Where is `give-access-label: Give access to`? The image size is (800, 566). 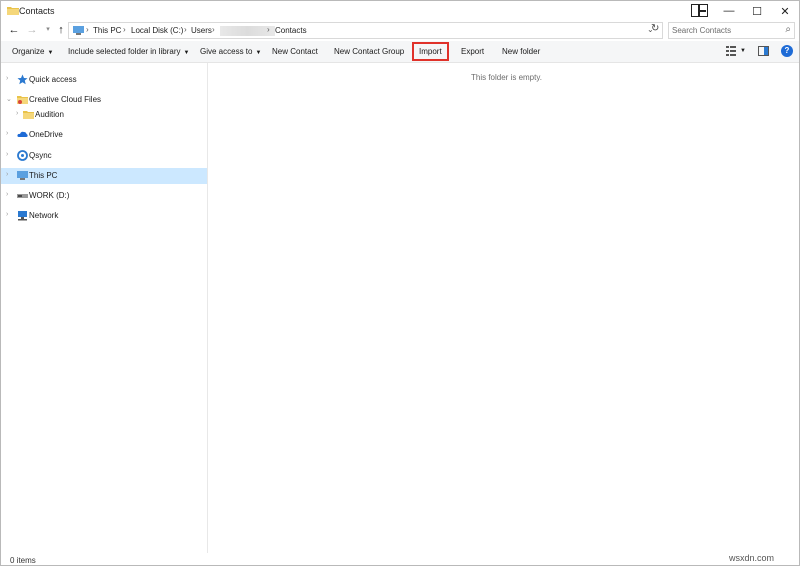 give-access-label: Give access to is located at coordinates (226, 51).